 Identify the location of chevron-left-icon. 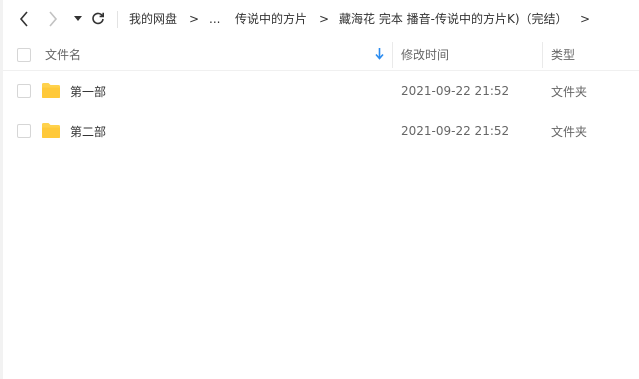
(23, 19).